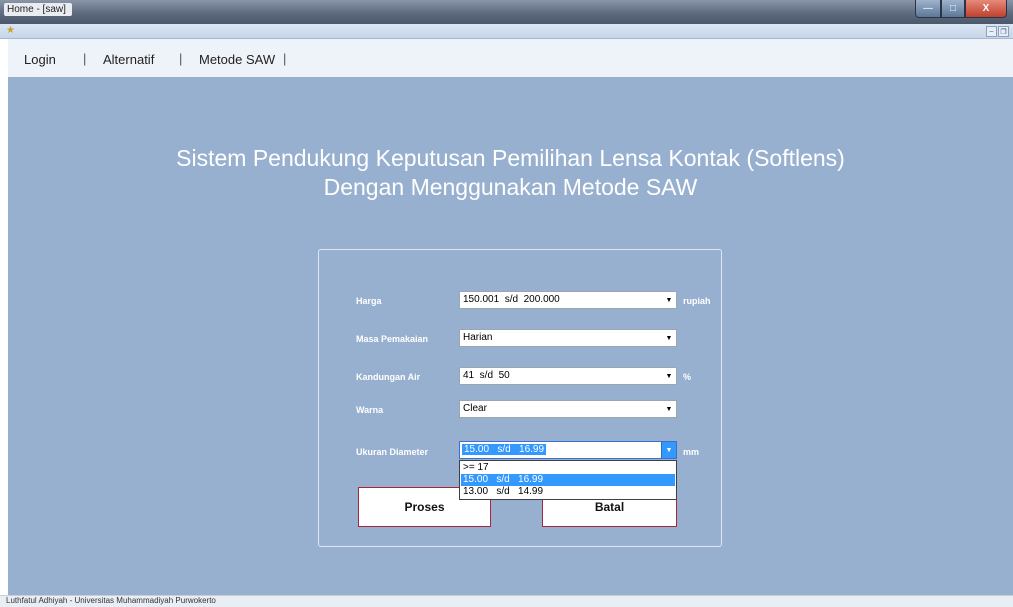 The height and width of the screenshot is (607, 1013). I want to click on ukuran-diameter-select: 15.00 s/d 16.99 ▼, so click(568, 450).